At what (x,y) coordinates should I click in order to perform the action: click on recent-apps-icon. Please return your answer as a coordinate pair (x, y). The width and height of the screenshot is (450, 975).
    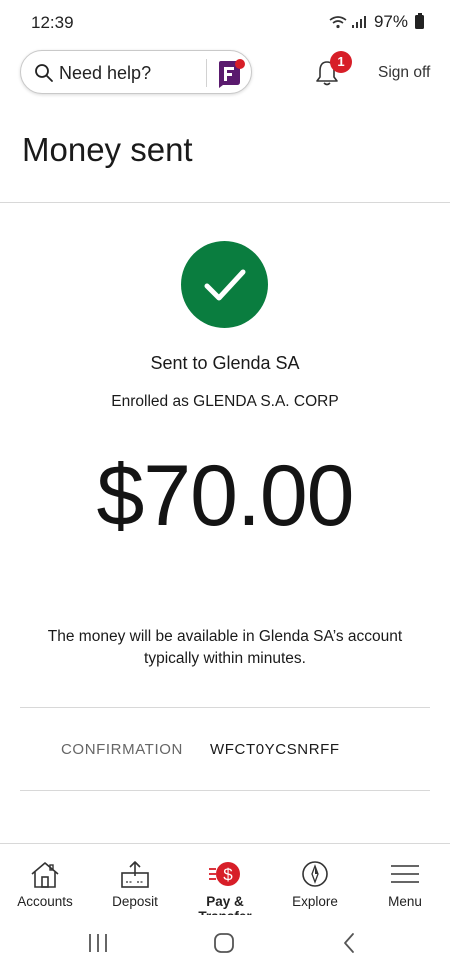
    Looking at the image, I should click on (98, 943).